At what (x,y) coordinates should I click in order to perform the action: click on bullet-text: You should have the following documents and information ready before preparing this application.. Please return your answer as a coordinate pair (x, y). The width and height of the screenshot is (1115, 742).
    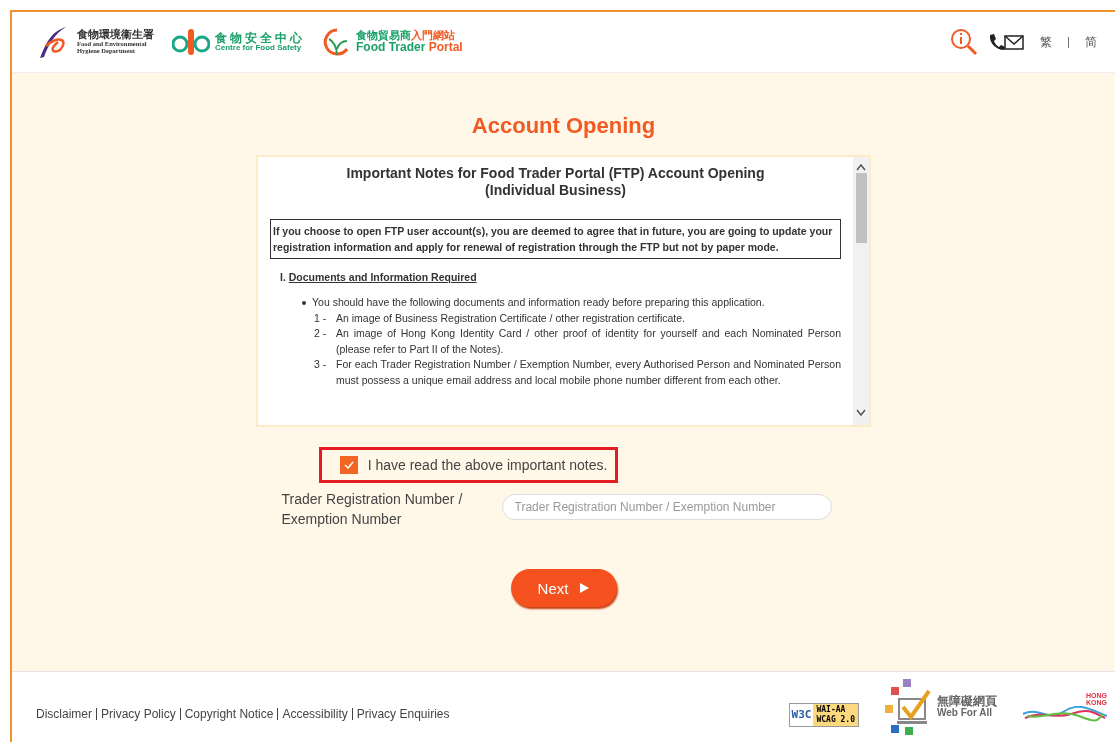
    Looking at the image, I should click on (538, 302).